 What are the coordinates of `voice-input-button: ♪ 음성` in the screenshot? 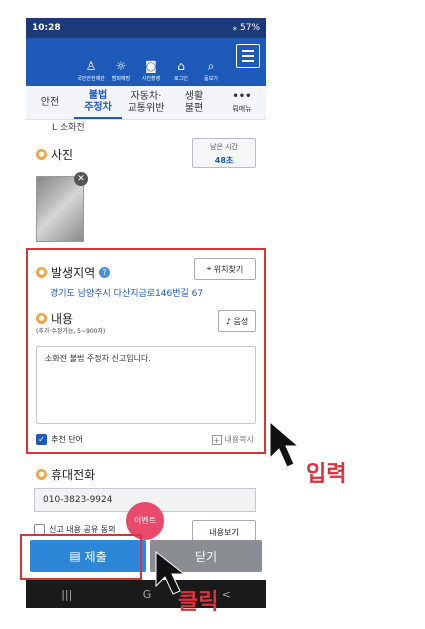 It's located at (237, 321).